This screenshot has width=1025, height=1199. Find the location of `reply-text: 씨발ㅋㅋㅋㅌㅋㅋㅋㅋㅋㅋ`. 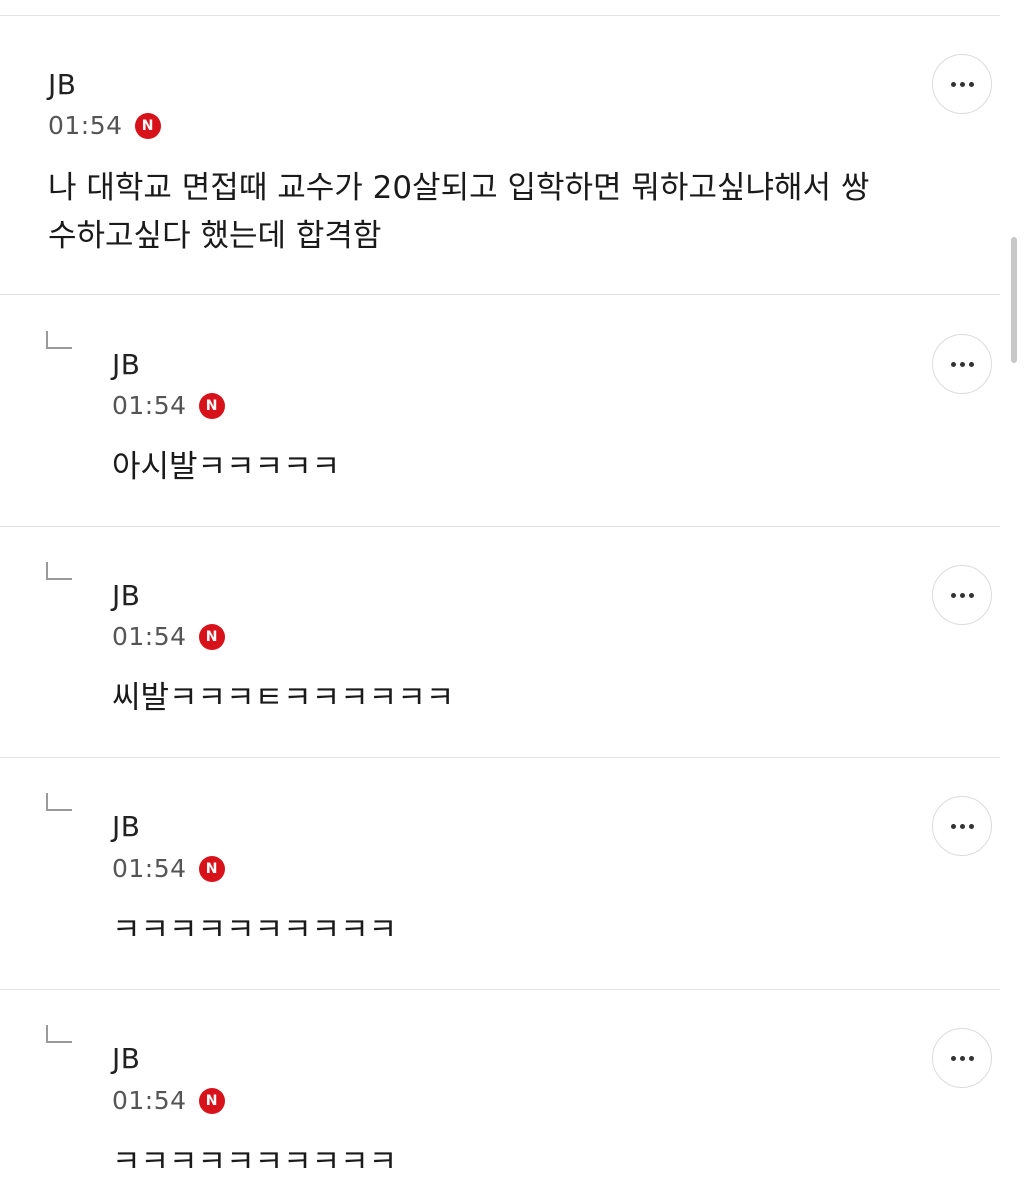

reply-text: 씨발ㅋㅋㅋㅌㅋㅋㅋㅋㅋㅋ is located at coordinates (283, 698).